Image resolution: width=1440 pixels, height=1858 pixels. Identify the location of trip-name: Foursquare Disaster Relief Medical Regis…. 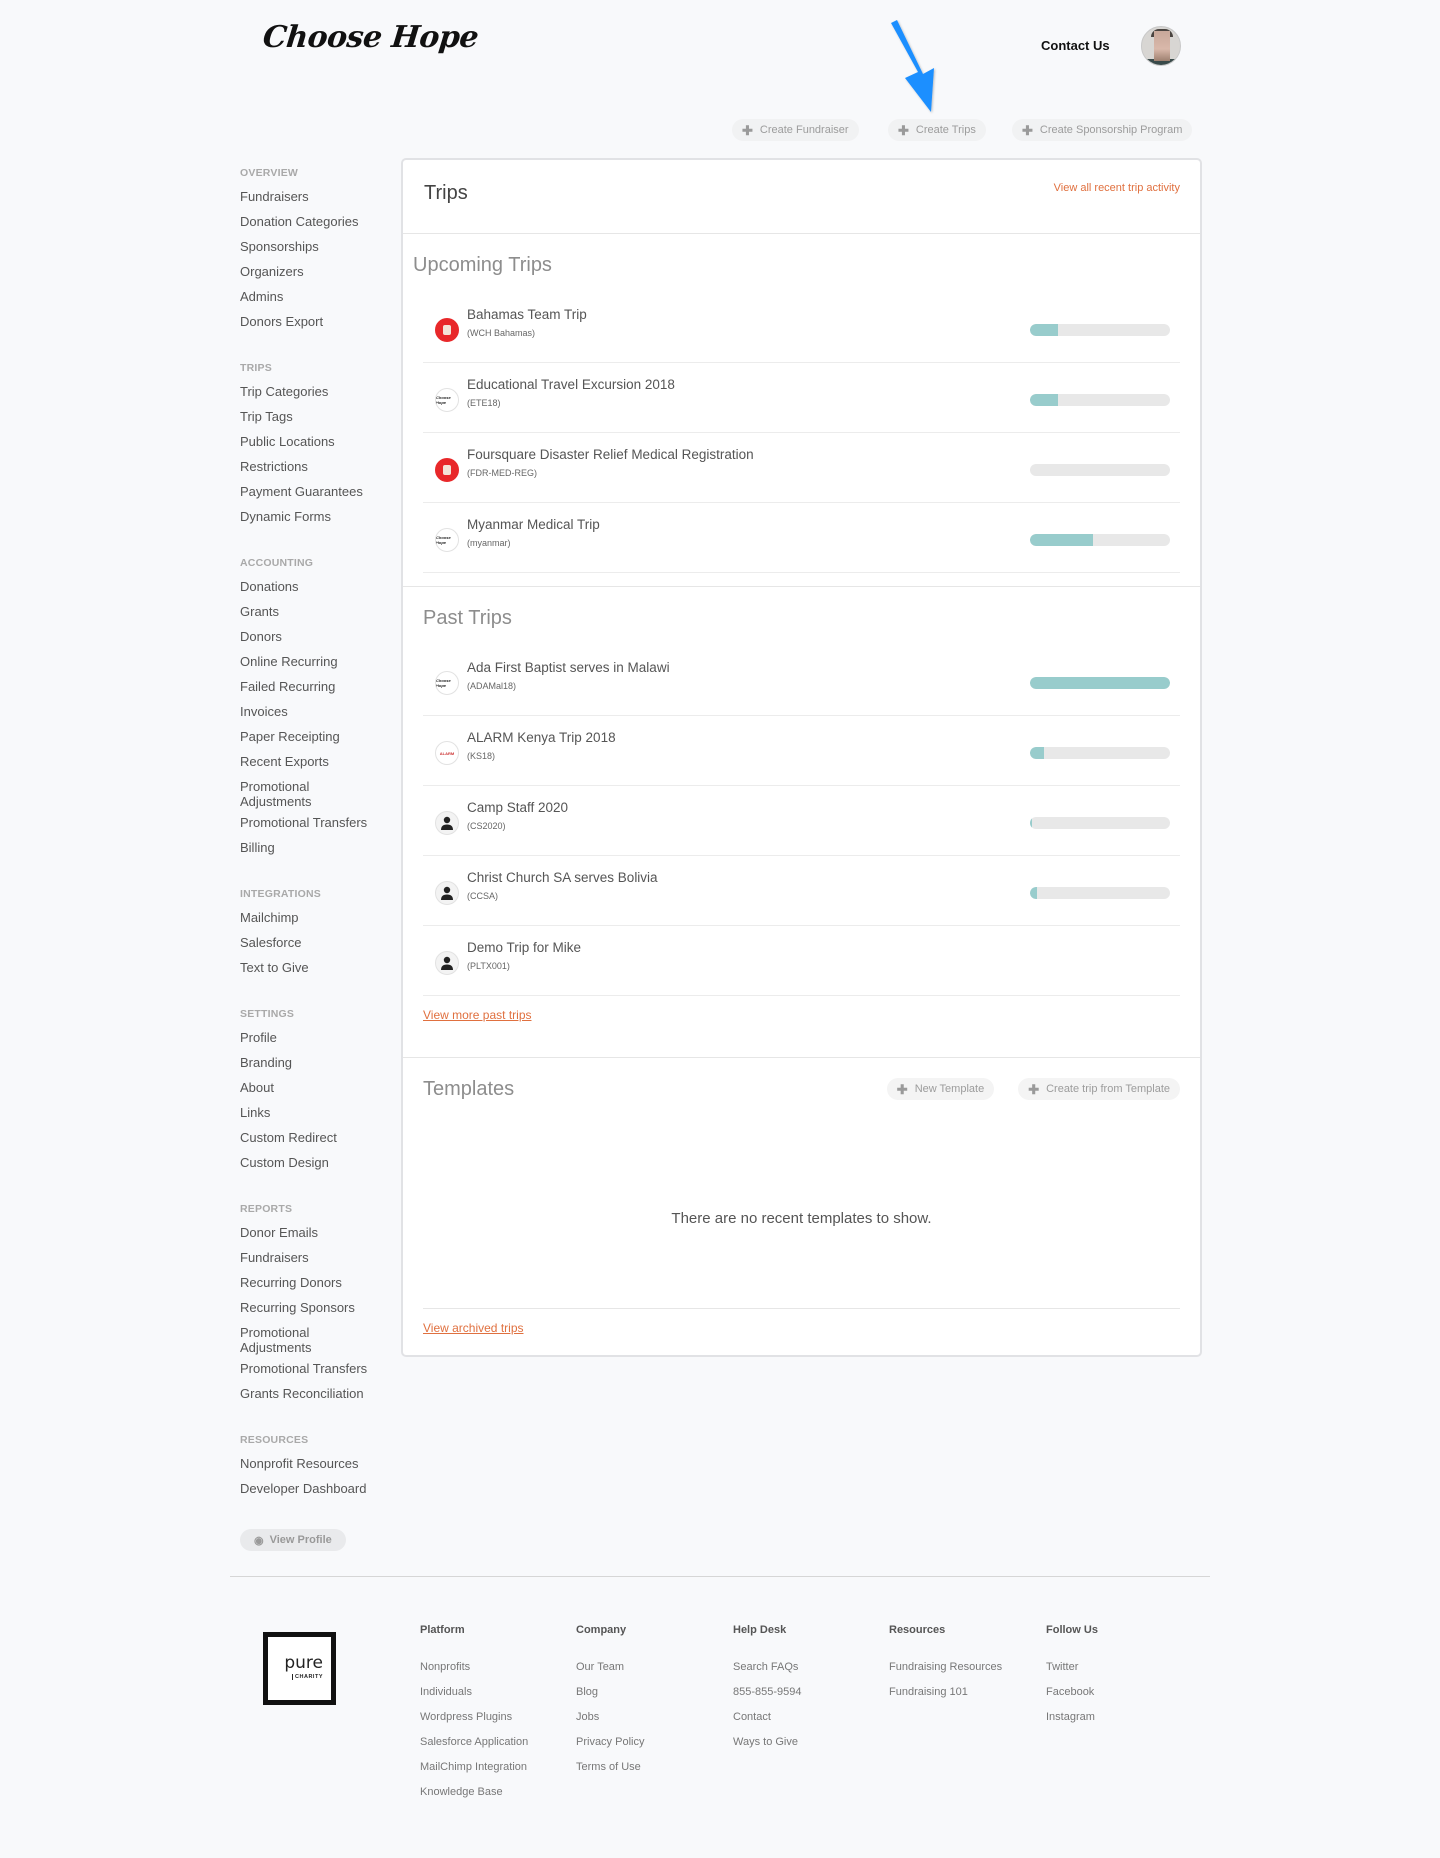
(610, 454).